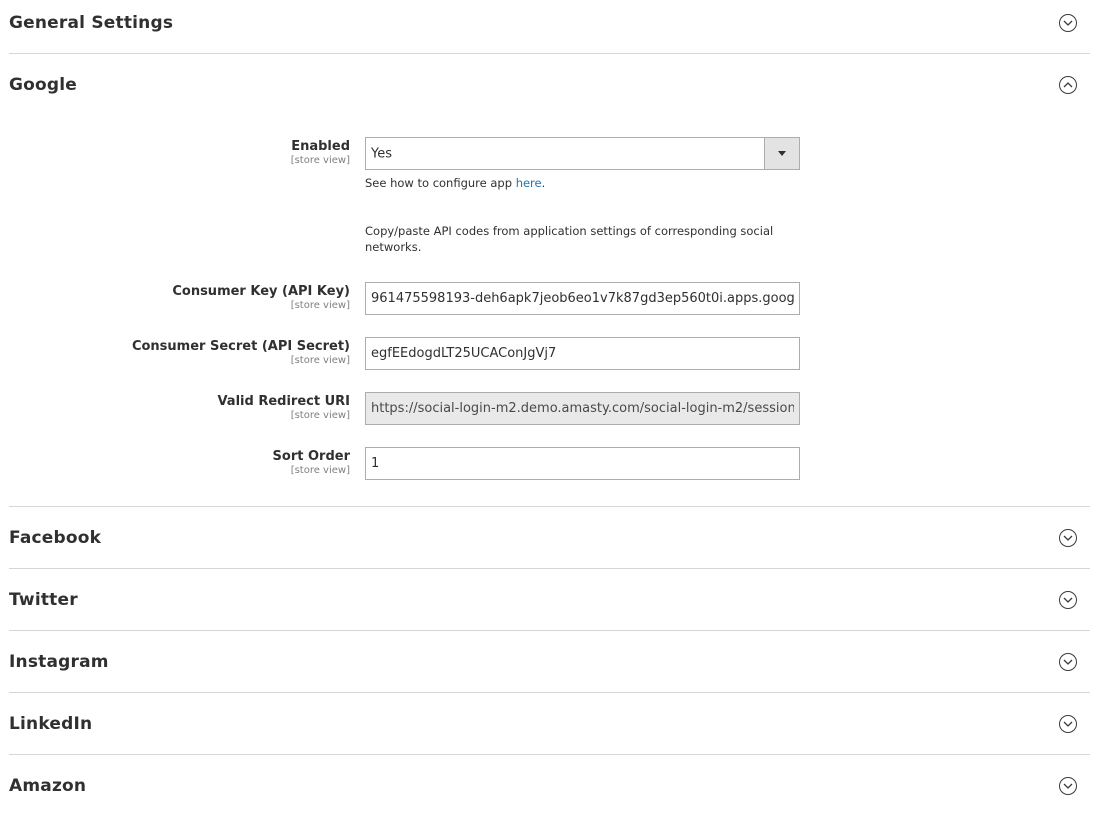  I want to click on label-consumer-secret: Consumer Secret (API Secret), so click(240, 346).